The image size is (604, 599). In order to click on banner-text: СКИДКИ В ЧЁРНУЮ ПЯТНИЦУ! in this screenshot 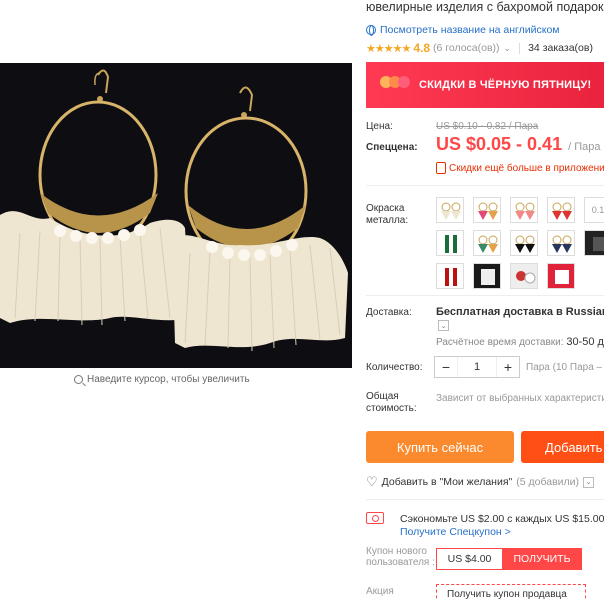, I will do `click(505, 85)`.